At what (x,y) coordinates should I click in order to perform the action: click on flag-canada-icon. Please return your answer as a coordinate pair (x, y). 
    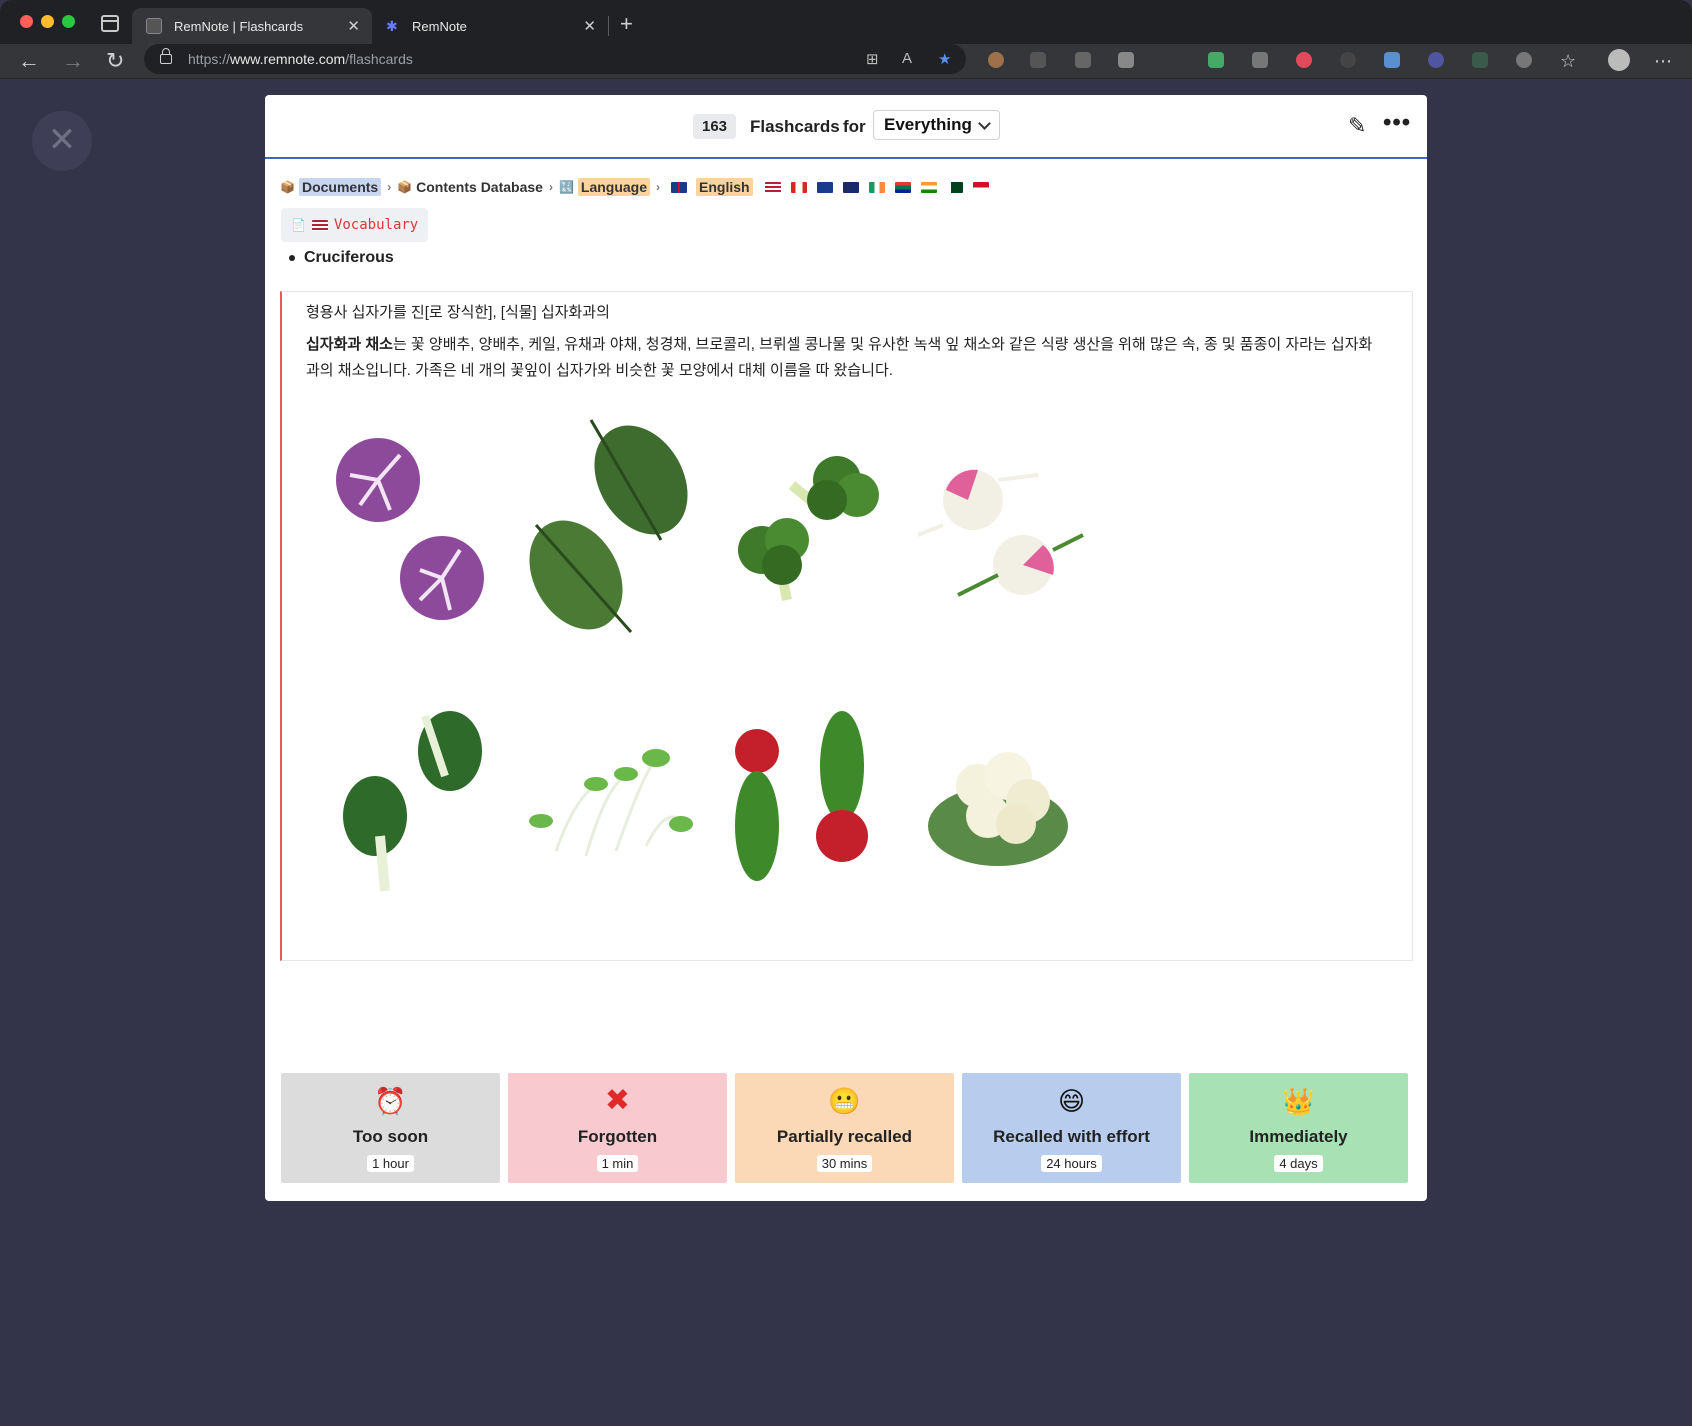
    Looking at the image, I should click on (798, 187).